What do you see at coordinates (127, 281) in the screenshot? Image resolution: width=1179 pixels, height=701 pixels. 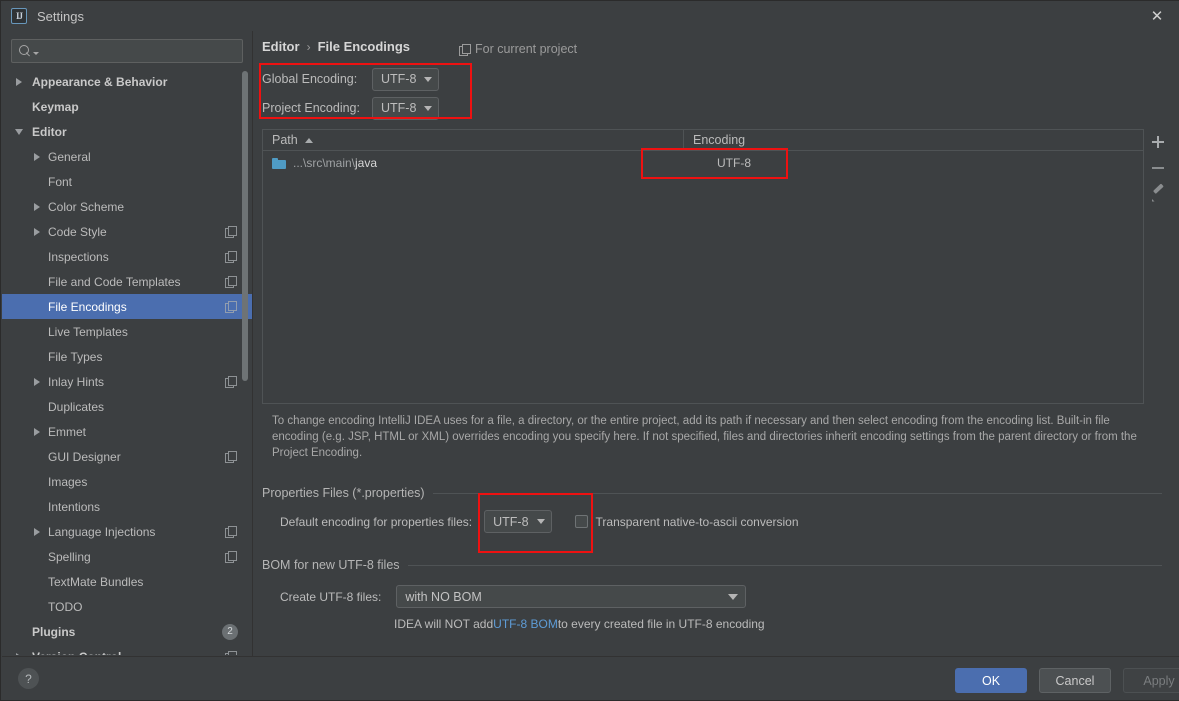 I see `sidebar-item-file-and-code-templates: File and Code Templates` at bounding box center [127, 281].